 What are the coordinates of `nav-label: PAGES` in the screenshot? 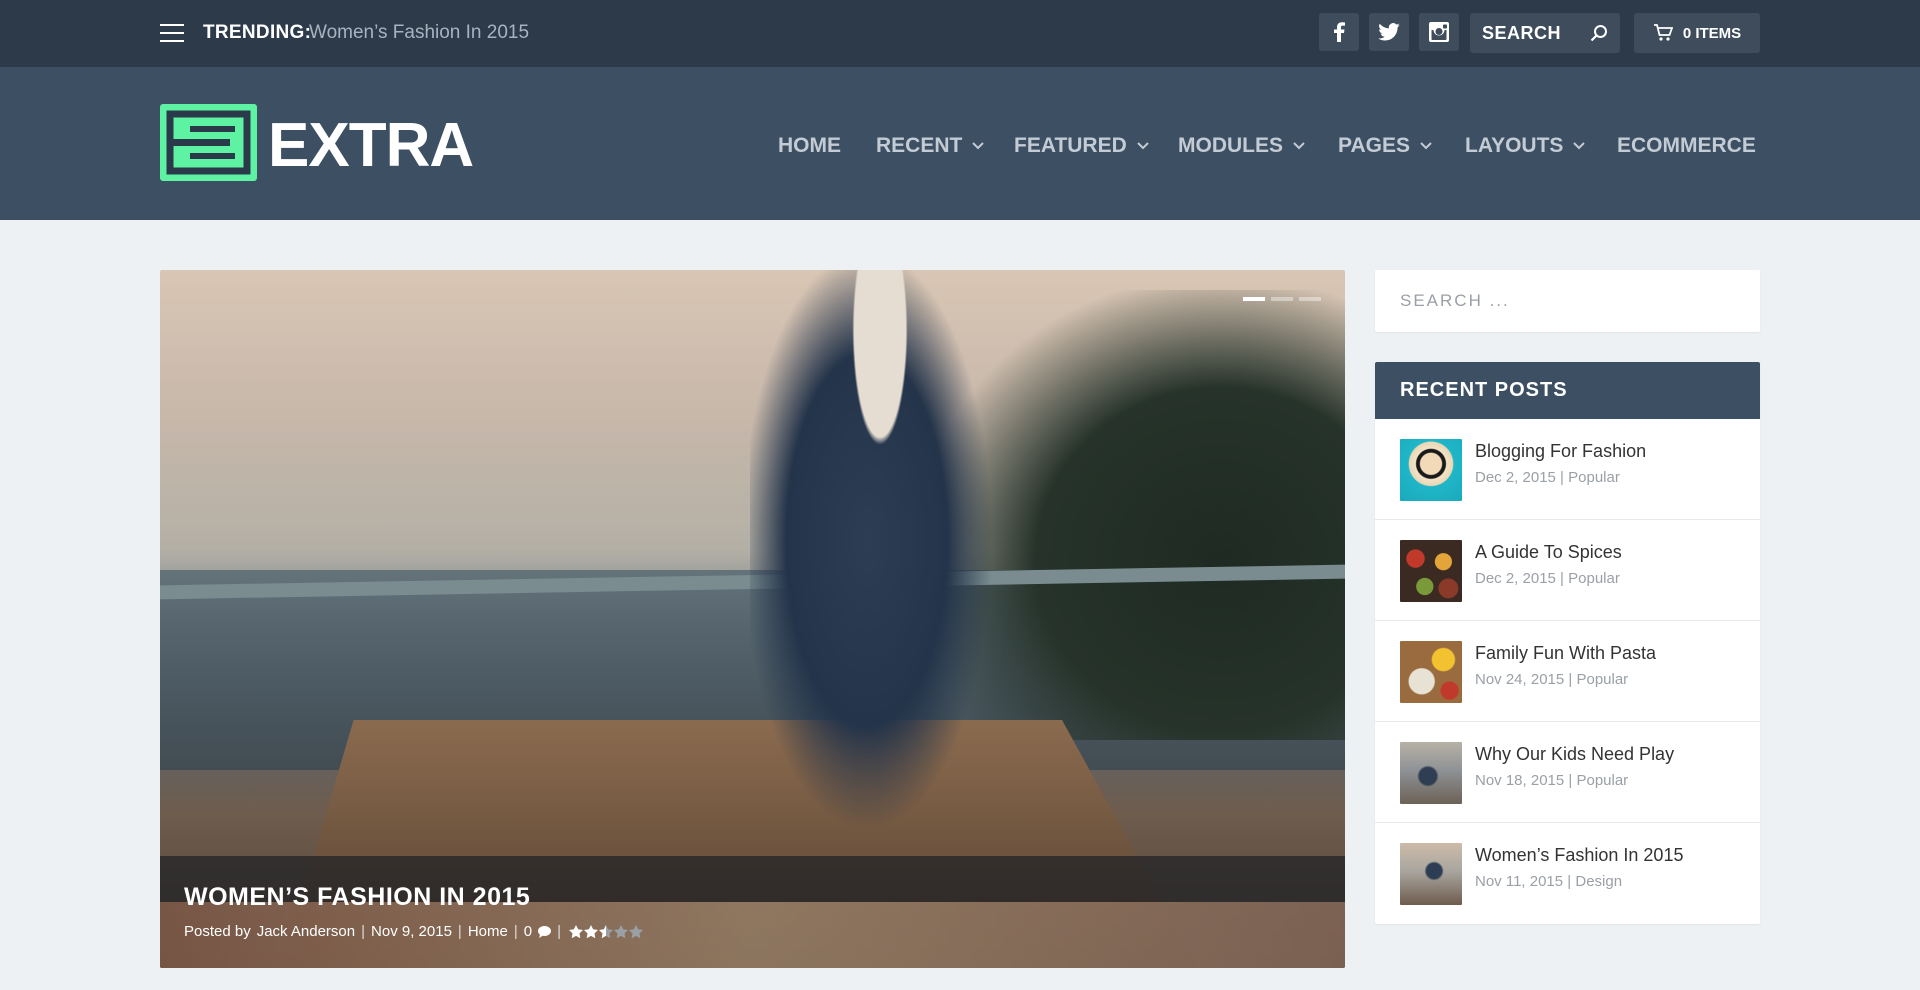 It's located at (1374, 145).